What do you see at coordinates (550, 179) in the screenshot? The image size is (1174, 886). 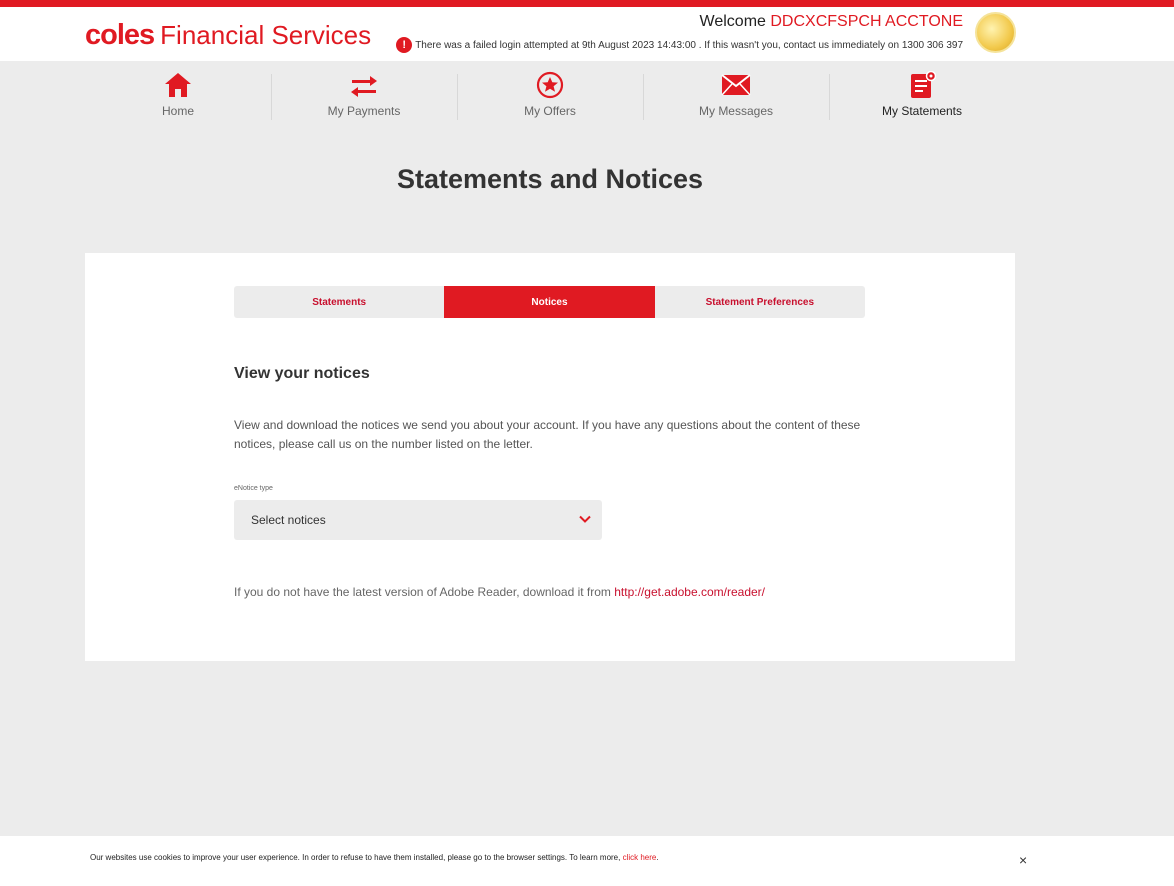 I see `page-title: Statements and Notices` at bounding box center [550, 179].